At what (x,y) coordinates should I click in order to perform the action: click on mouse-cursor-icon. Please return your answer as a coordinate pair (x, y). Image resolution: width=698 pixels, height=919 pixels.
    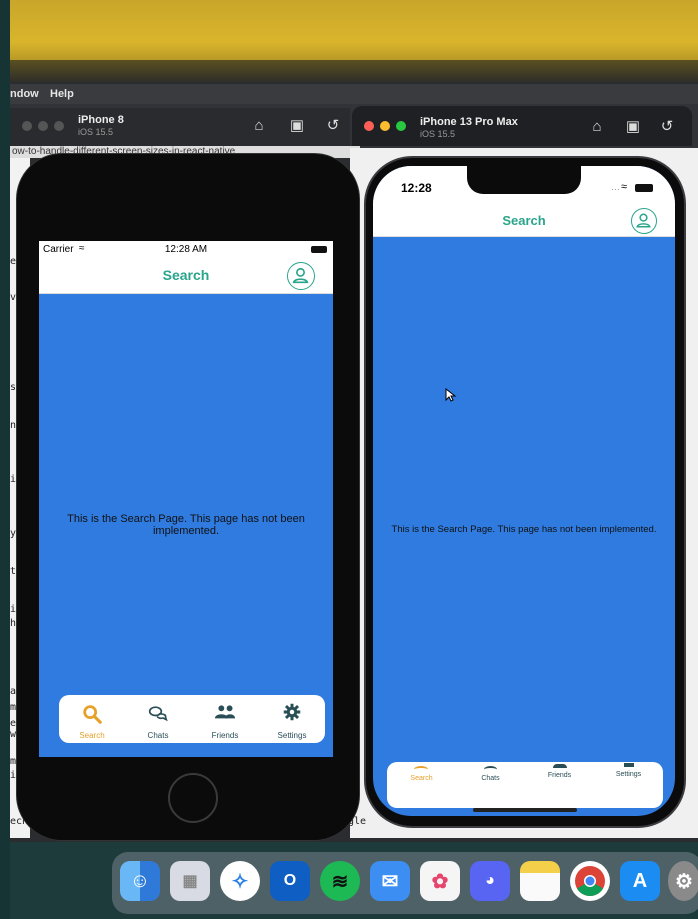
    Looking at the image, I should click on (451, 395).